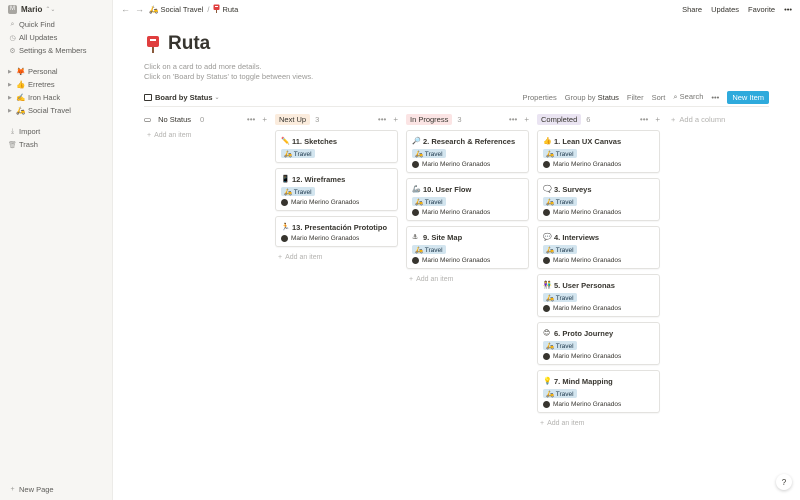 This screenshot has height=500, width=800. Describe the element at coordinates (784, 482) in the screenshot. I see `help-button: ?` at that location.